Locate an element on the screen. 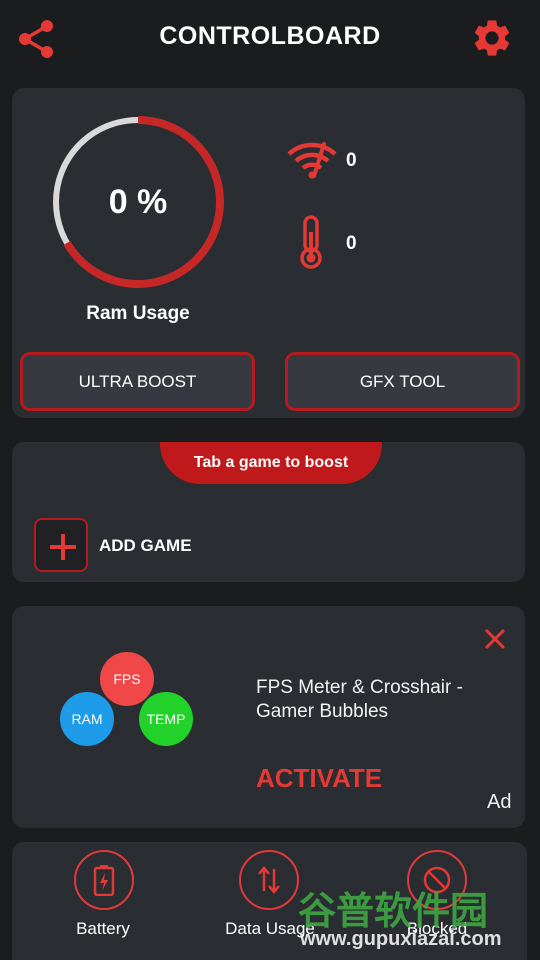 This screenshot has width=540, height=960. data-usage-icon-circle is located at coordinates (269, 880).